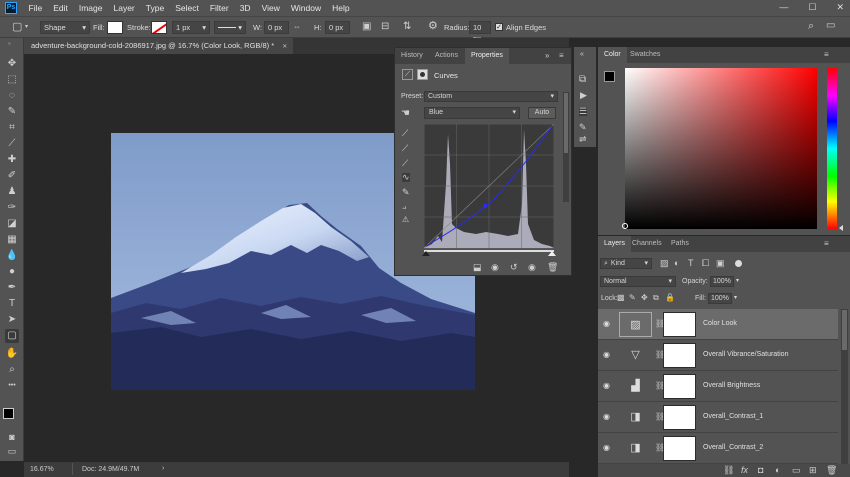 The image size is (850, 477). Describe the element at coordinates (65, 27) in the screenshot. I see `shape-mode-select: Shape ▾` at that location.